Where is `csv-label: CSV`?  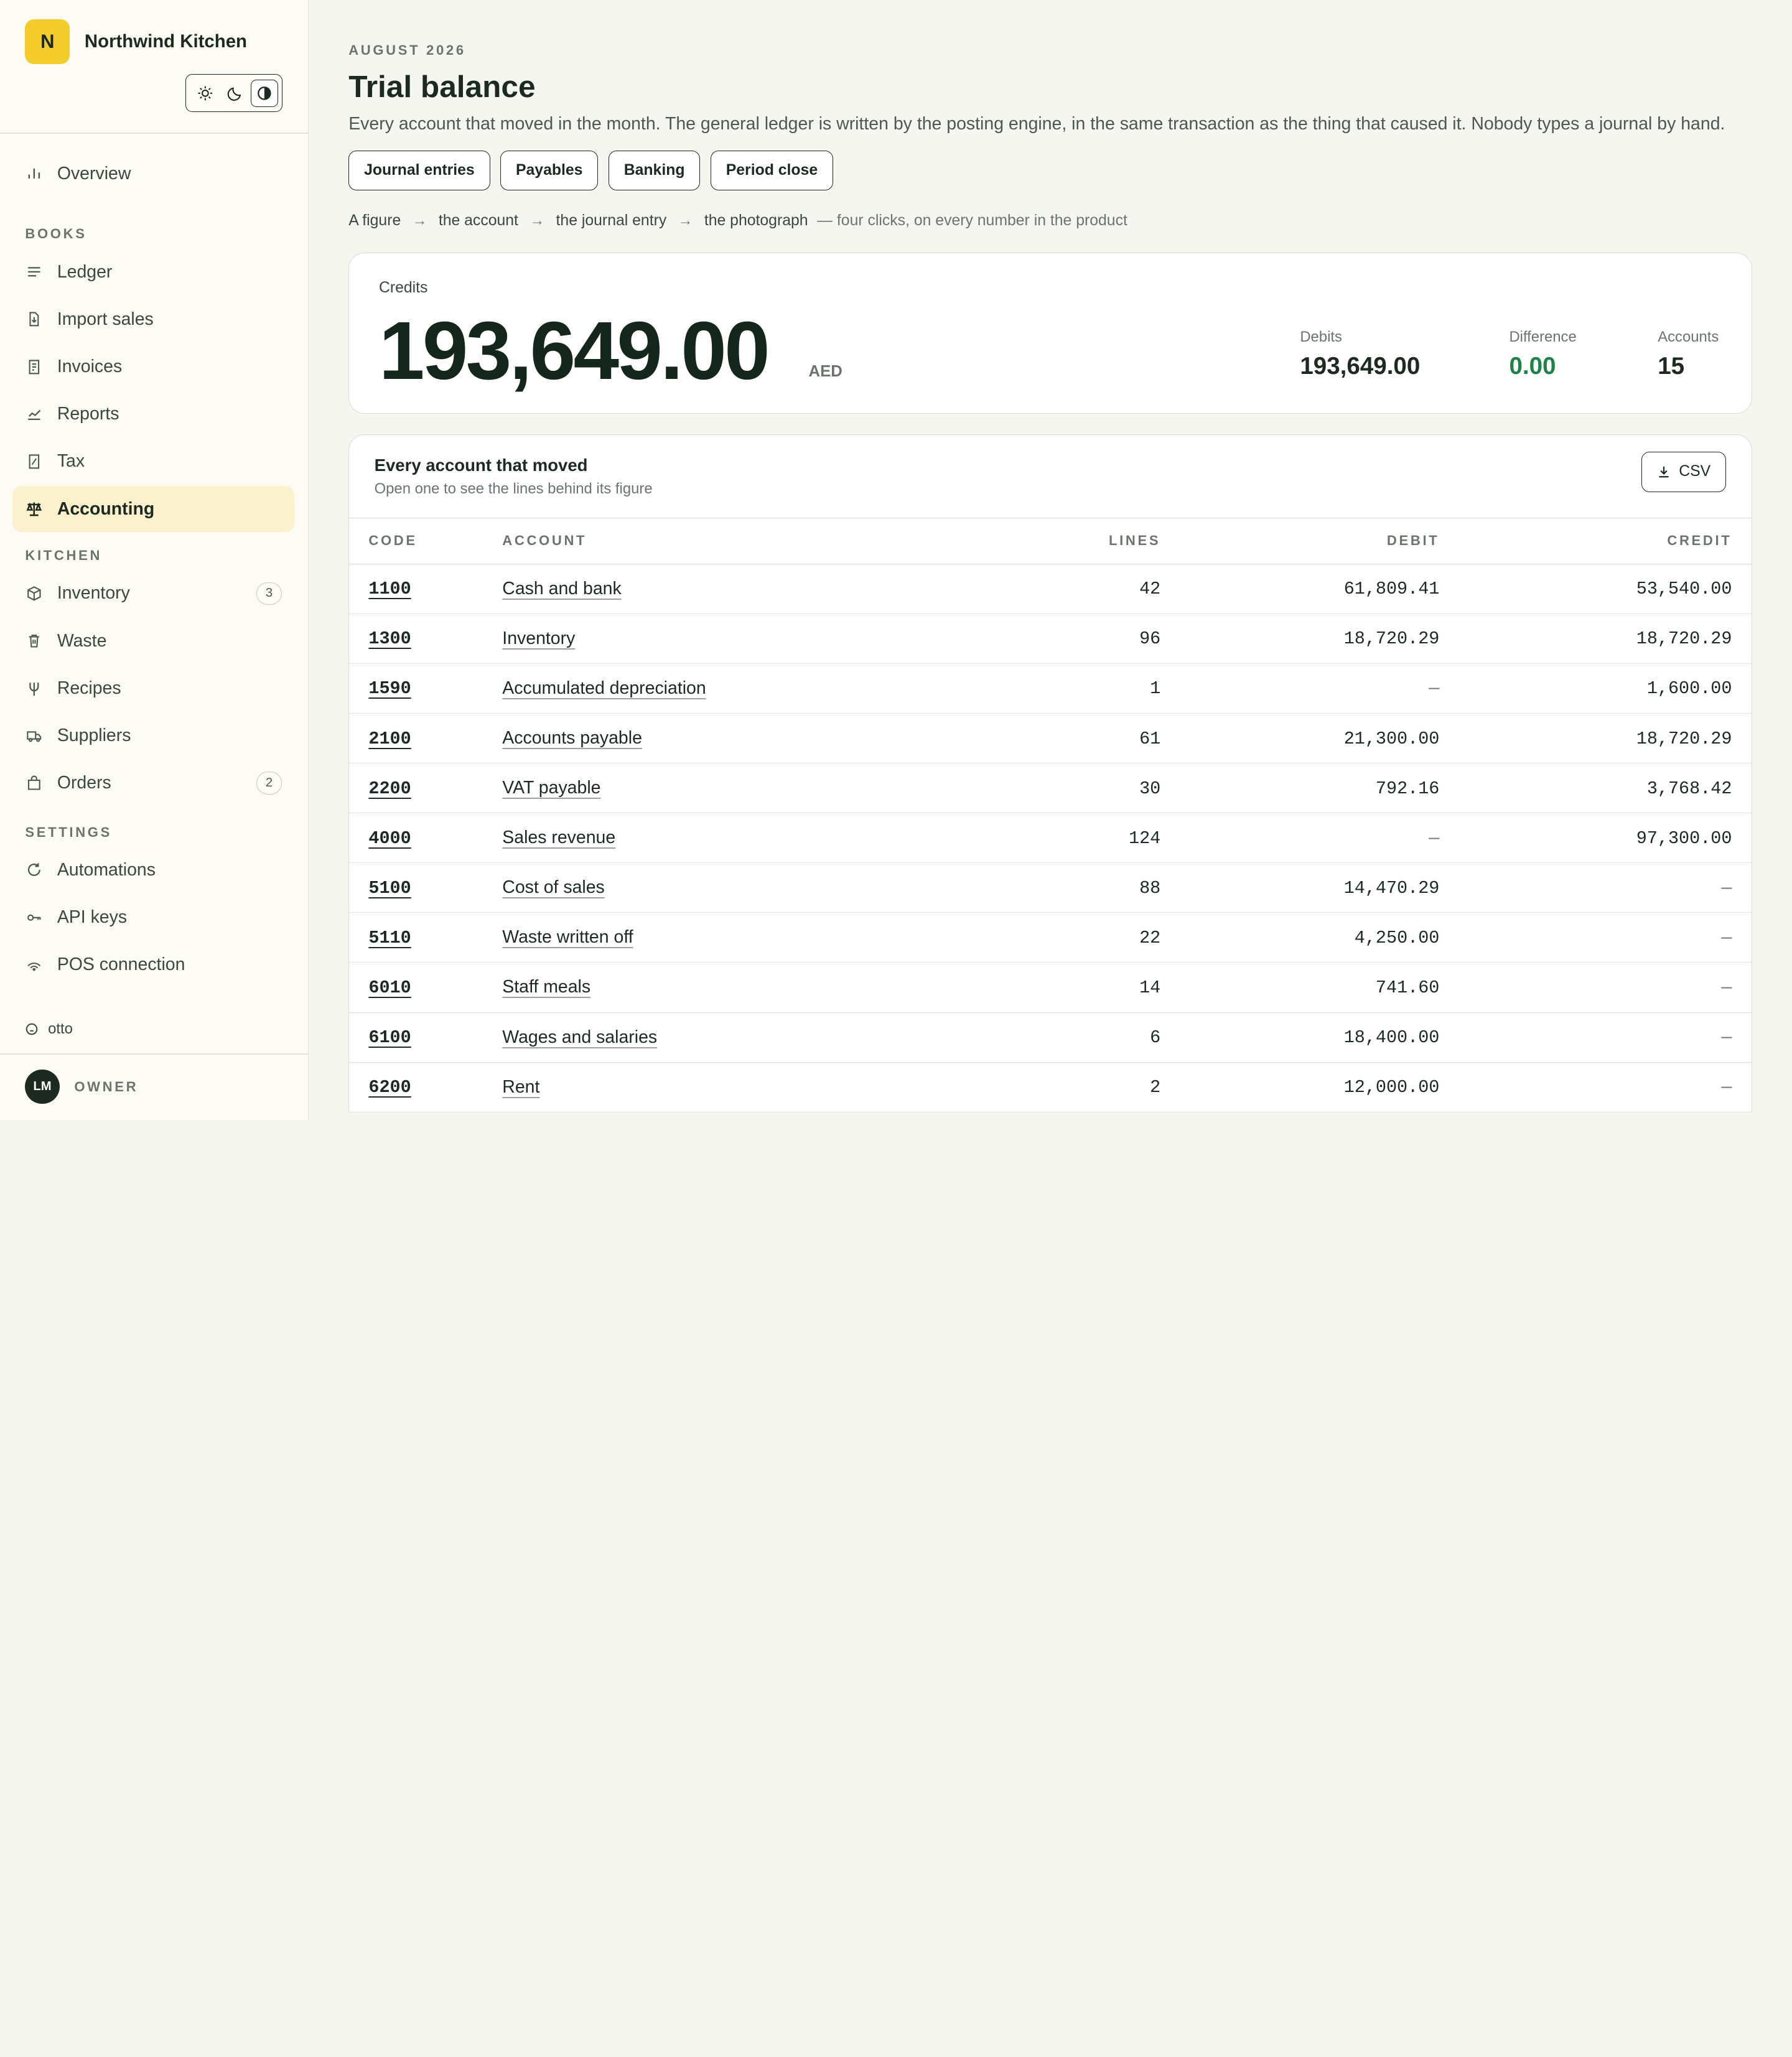
csv-label: CSV is located at coordinates (1695, 471).